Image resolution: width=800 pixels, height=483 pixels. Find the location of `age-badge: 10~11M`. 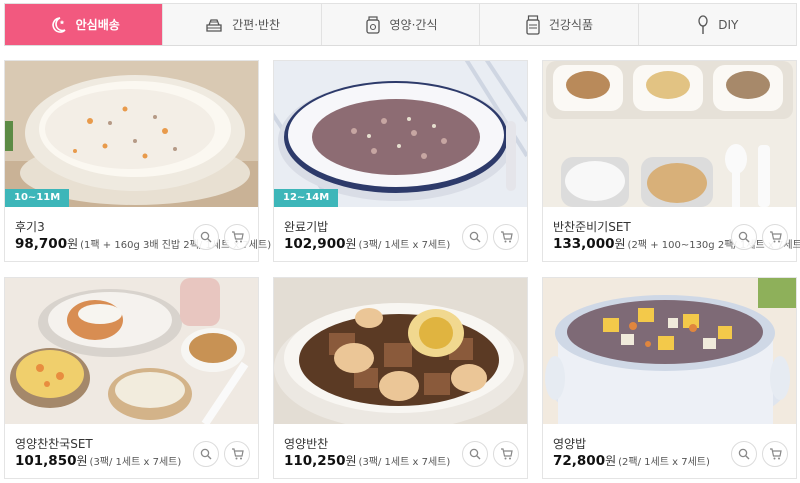

age-badge: 10~11M is located at coordinates (37, 198).